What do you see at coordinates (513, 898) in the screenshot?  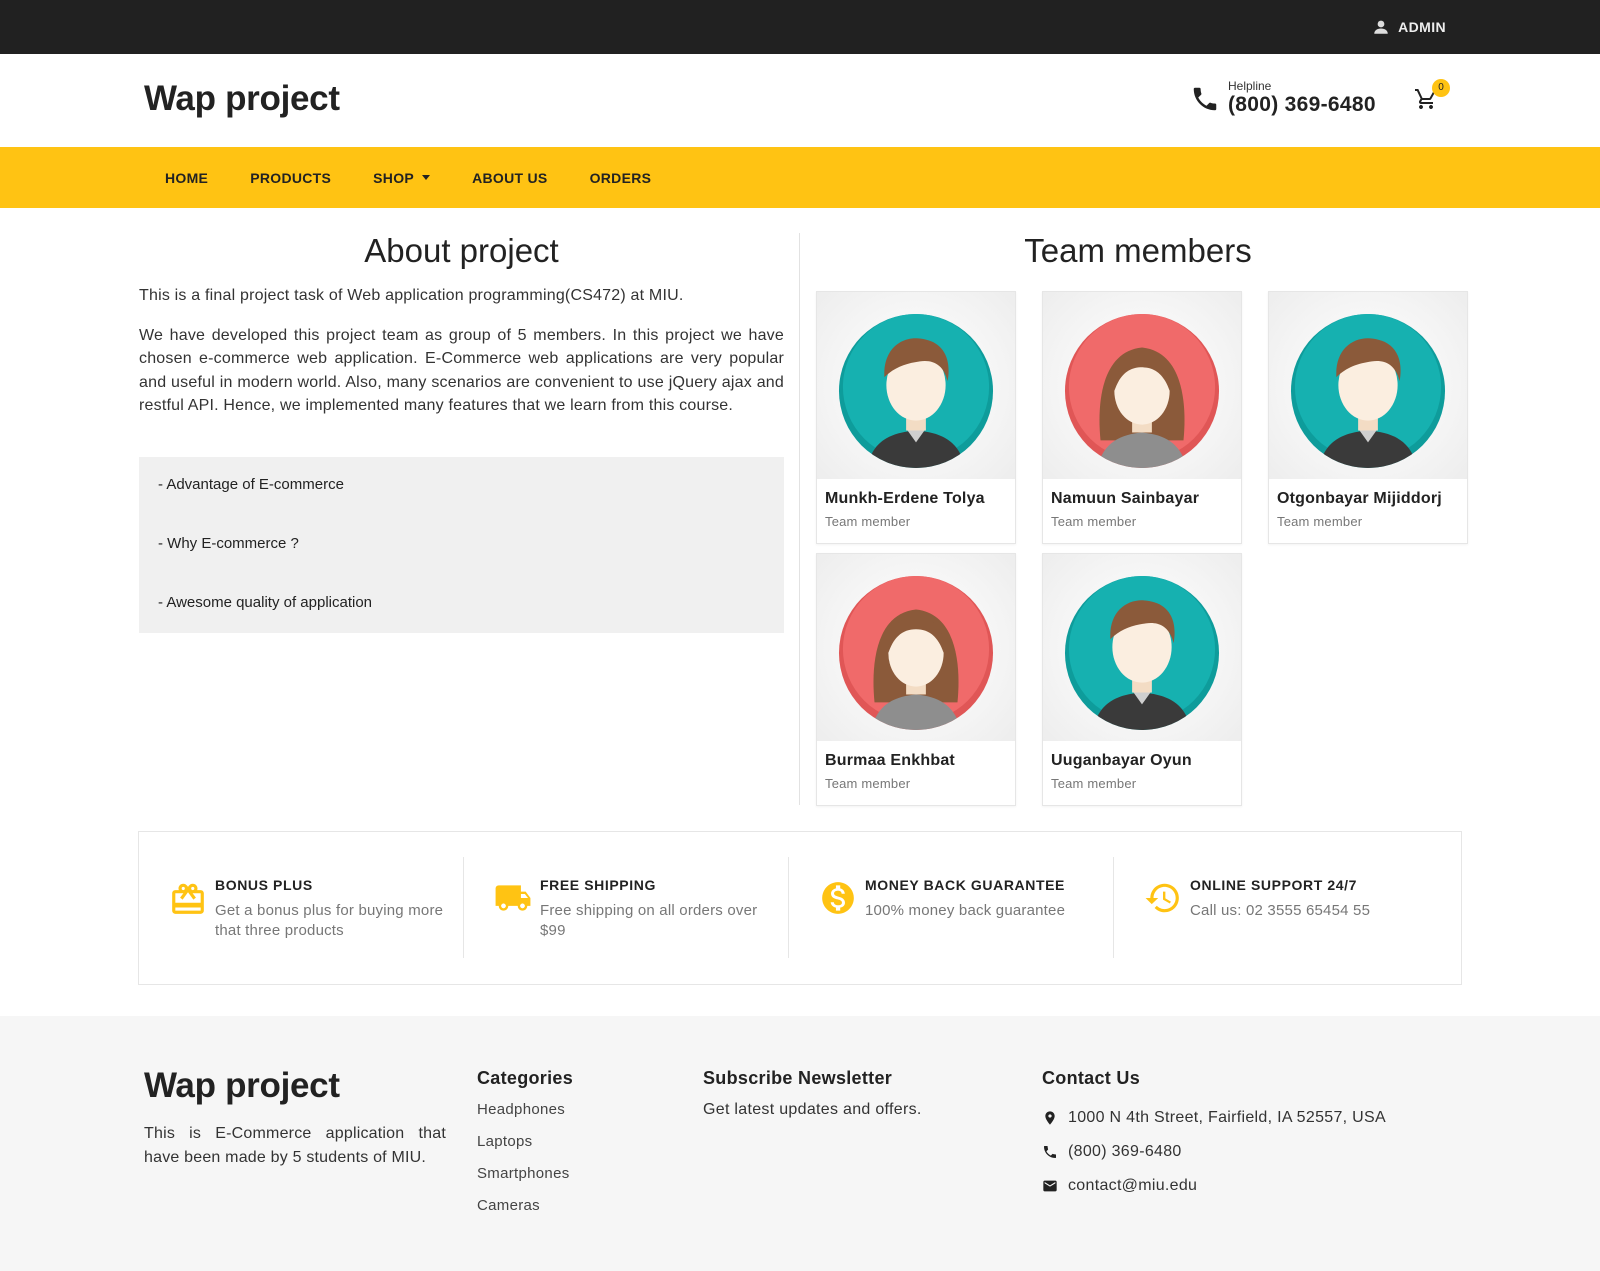 I see `truck-icon` at bounding box center [513, 898].